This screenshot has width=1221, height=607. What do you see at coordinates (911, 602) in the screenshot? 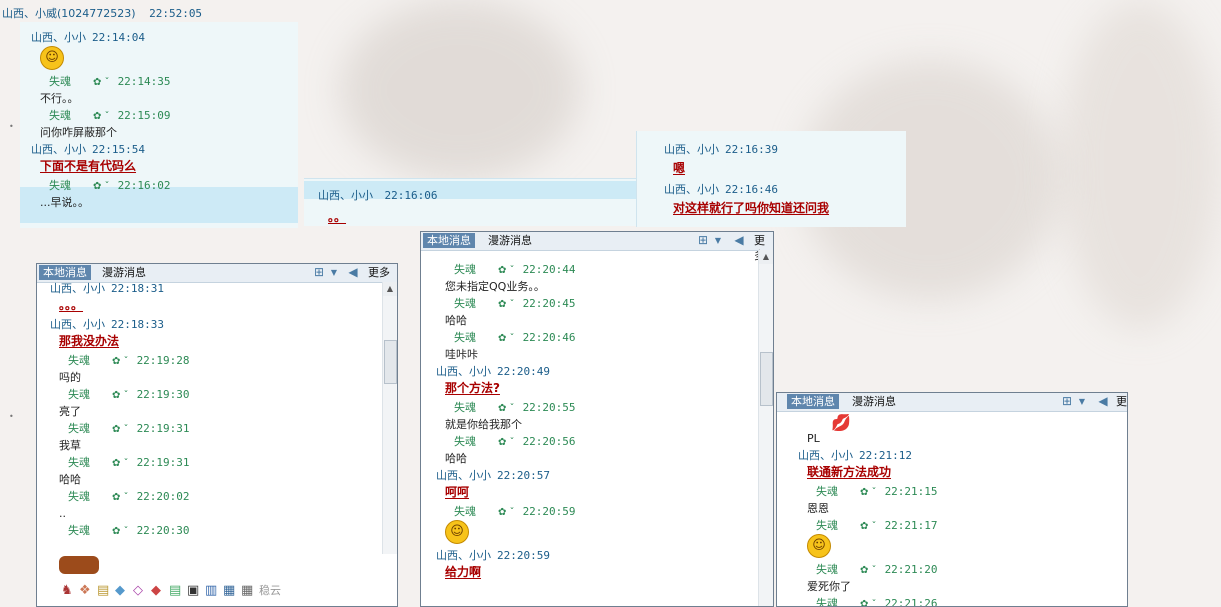
I see `message-time: 22:21:26` at bounding box center [911, 602].